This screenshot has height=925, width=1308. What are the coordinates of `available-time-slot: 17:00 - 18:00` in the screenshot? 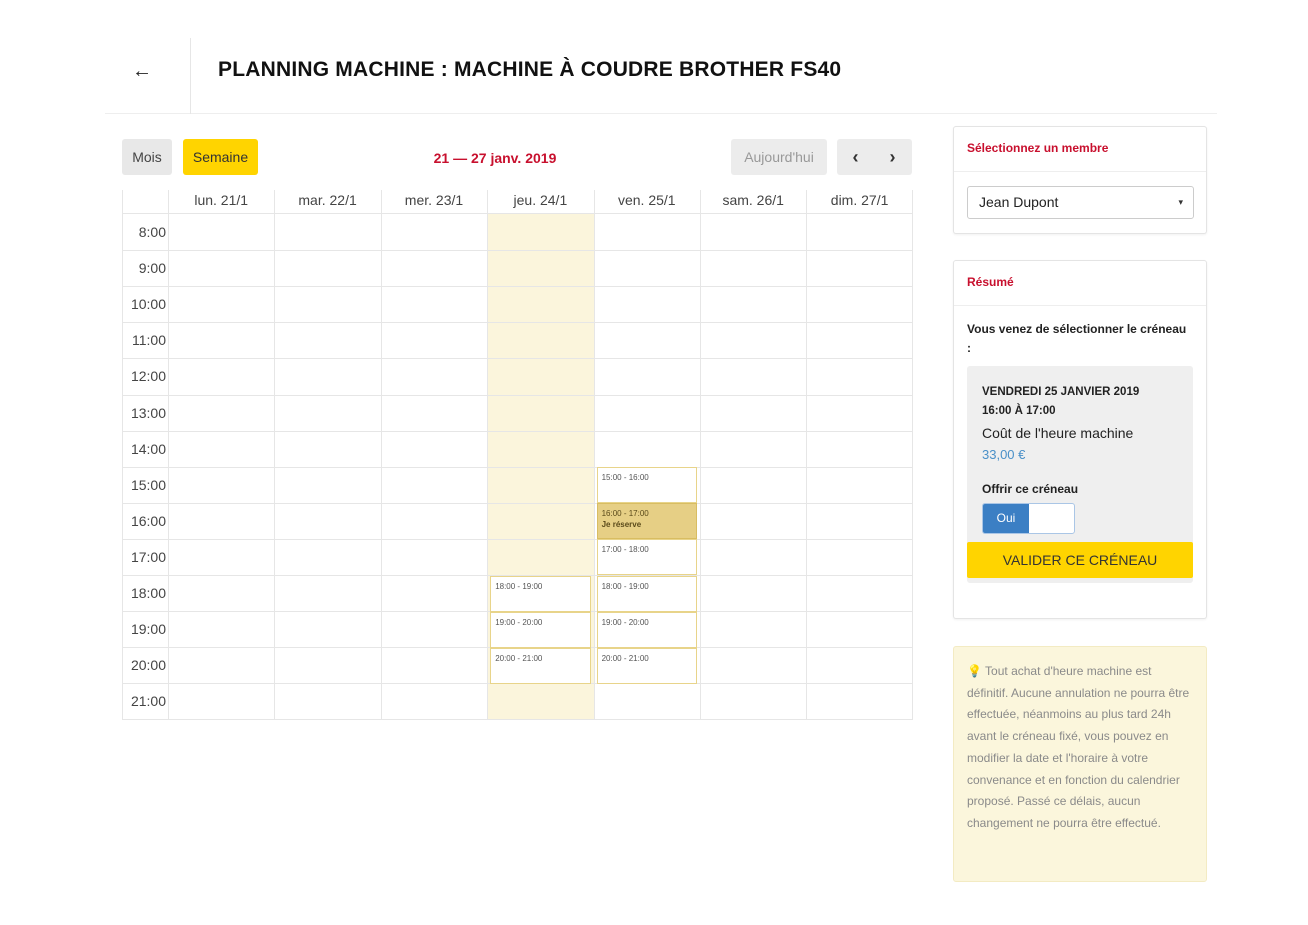 It's located at (646, 557).